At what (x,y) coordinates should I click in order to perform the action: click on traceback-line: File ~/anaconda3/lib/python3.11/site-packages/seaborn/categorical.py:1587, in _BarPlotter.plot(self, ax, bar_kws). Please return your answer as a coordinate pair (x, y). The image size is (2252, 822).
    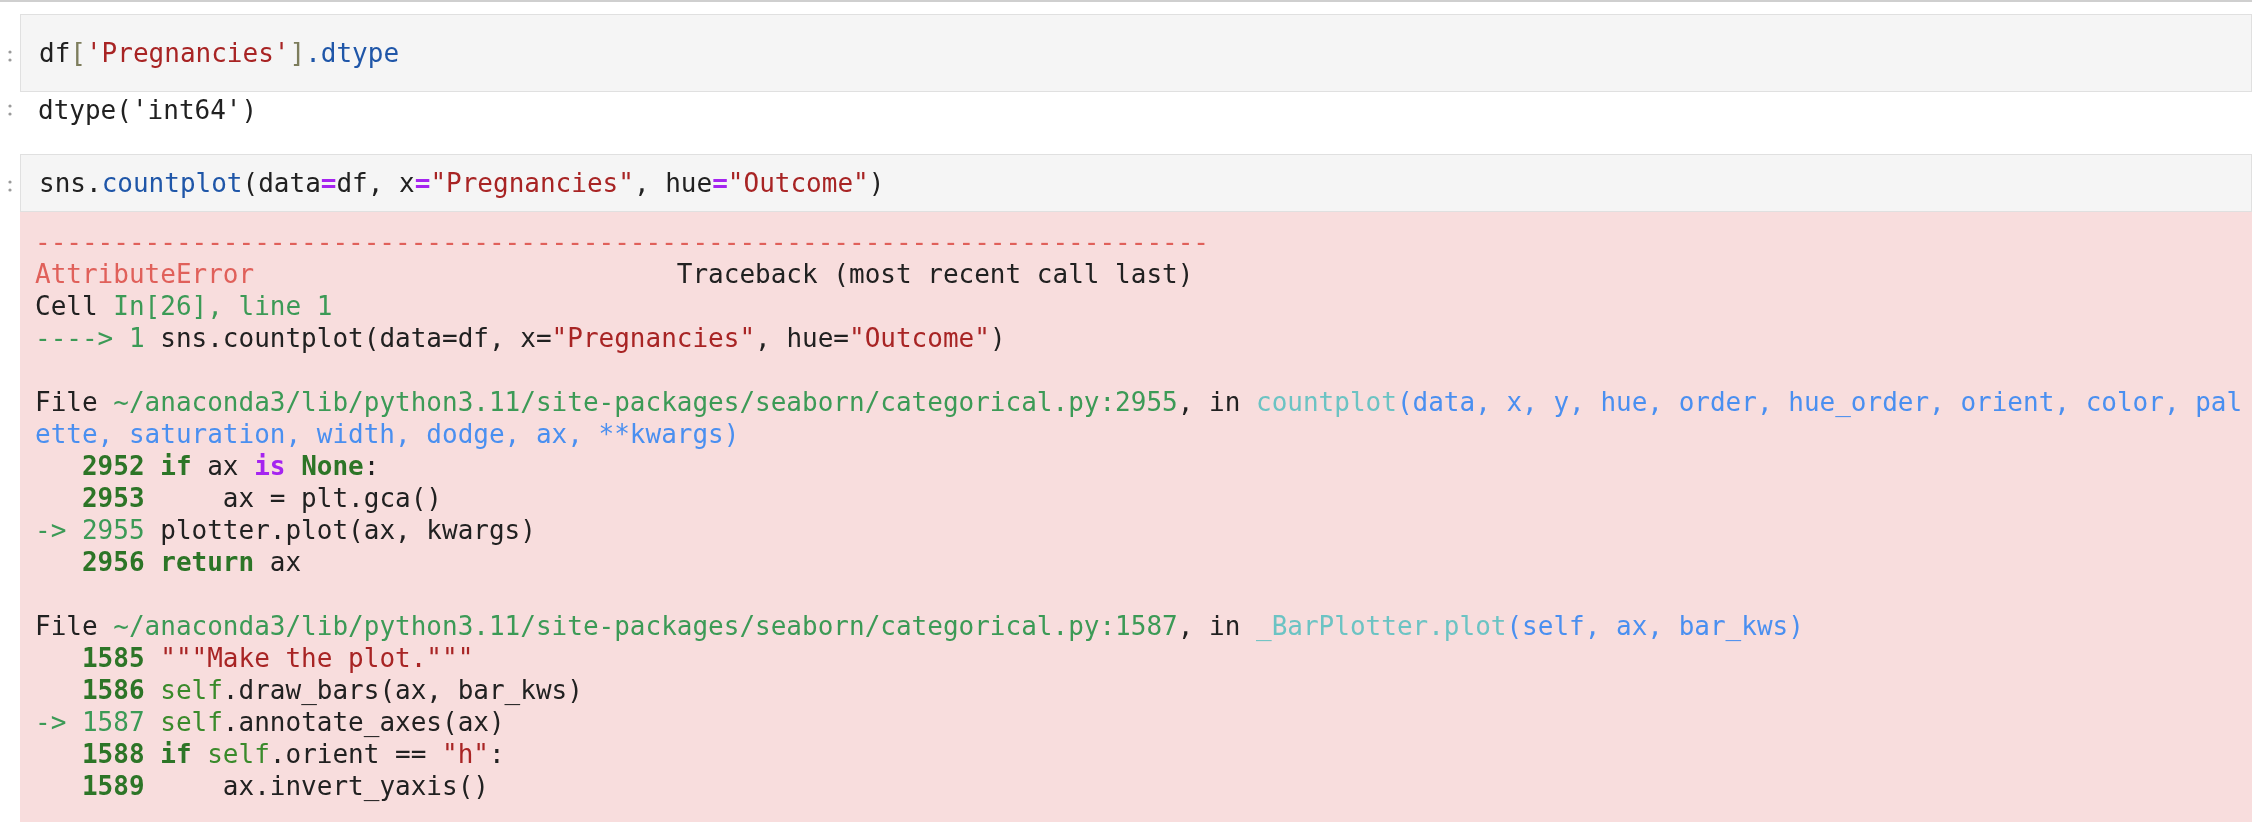
    Looking at the image, I should click on (920, 626).